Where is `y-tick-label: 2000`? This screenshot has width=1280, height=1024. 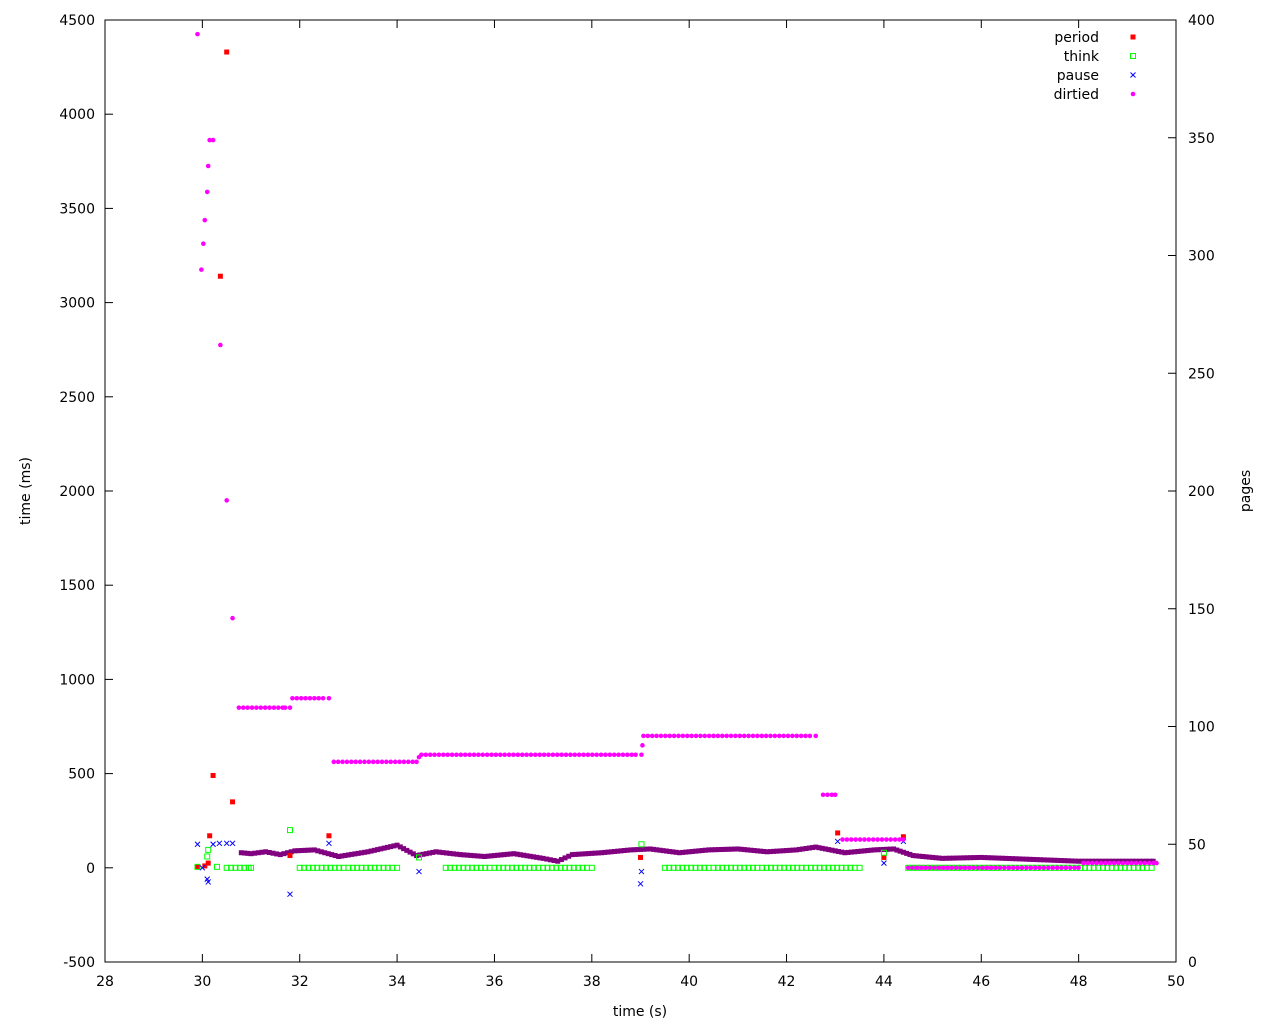 y-tick-label: 2000 is located at coordinates (77, 492).